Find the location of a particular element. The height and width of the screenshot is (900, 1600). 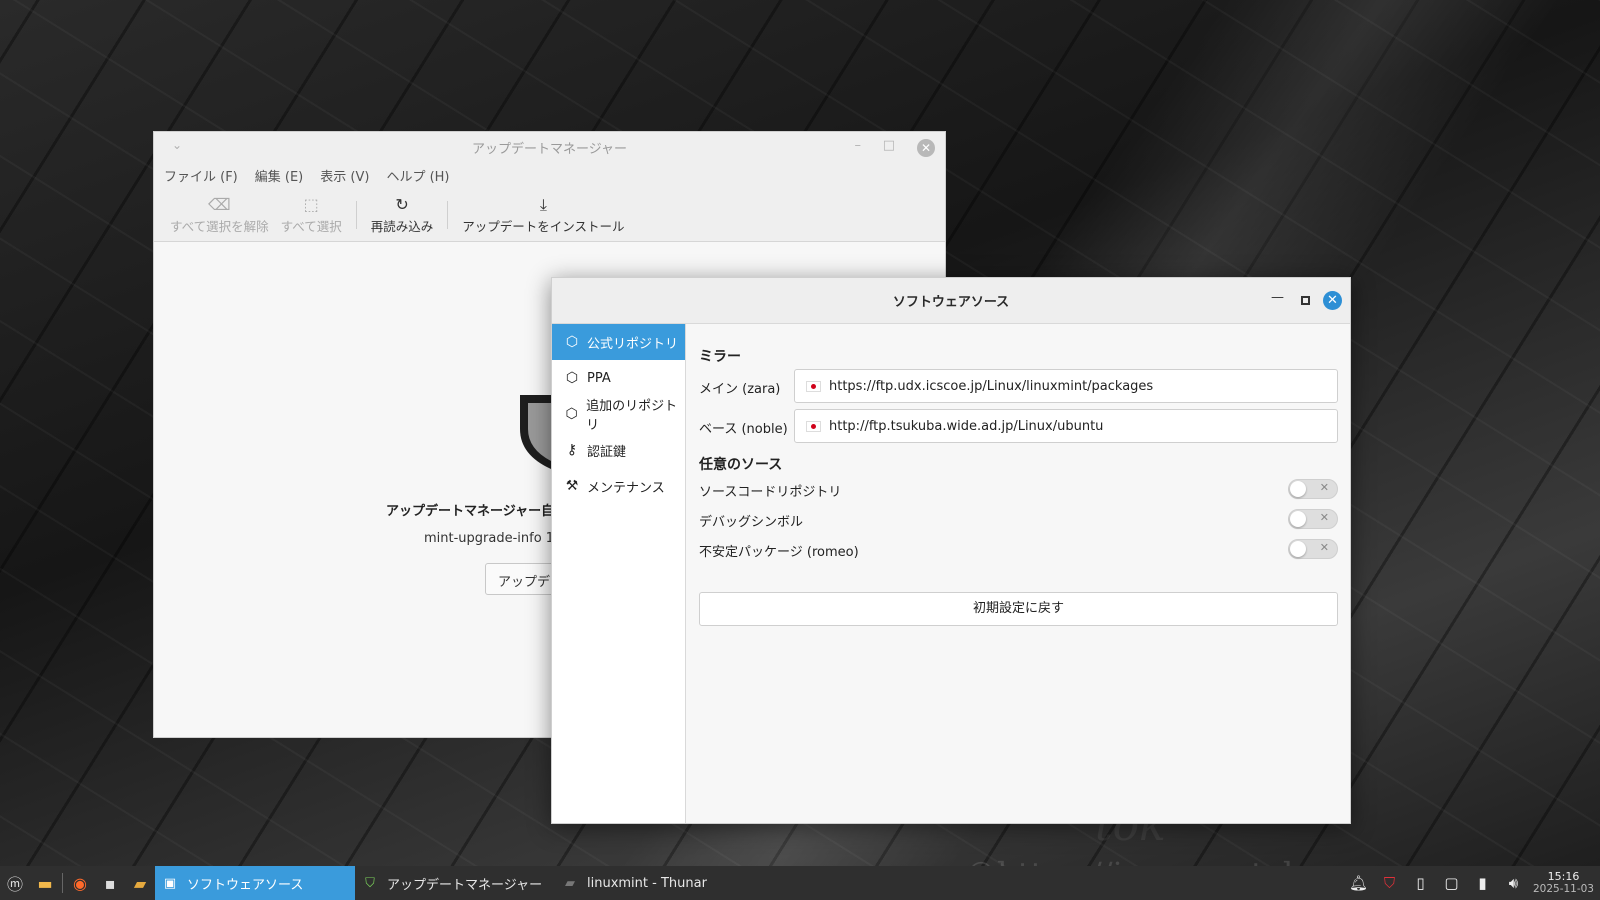

option-debug-symbols: デバッグシンボル ✕ is located at coordinates (1018, 519).